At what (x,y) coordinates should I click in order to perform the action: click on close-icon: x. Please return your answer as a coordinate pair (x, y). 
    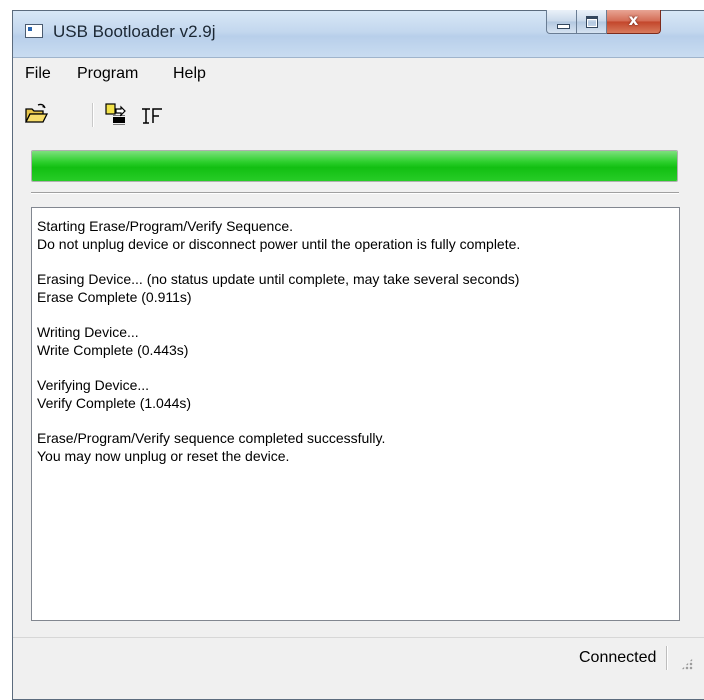
    Looking at the image, I should click on (633, 20).